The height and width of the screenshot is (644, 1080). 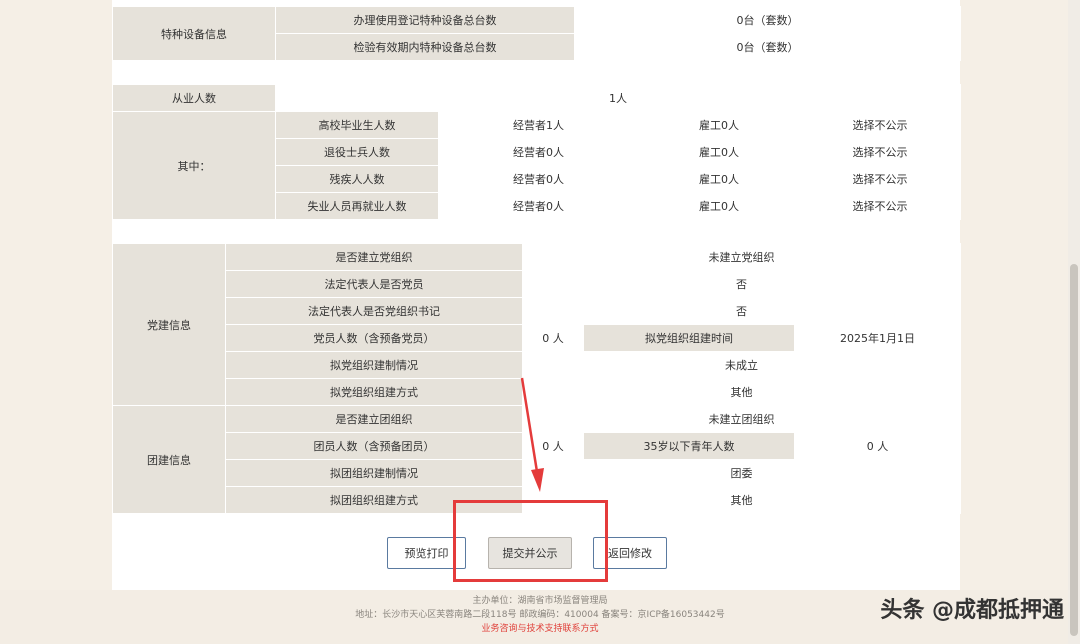 What do you see at coordinates (169, 324) in the screenshot?
I see `party-section-label: 党建信息` at bounding box center [169, 324].